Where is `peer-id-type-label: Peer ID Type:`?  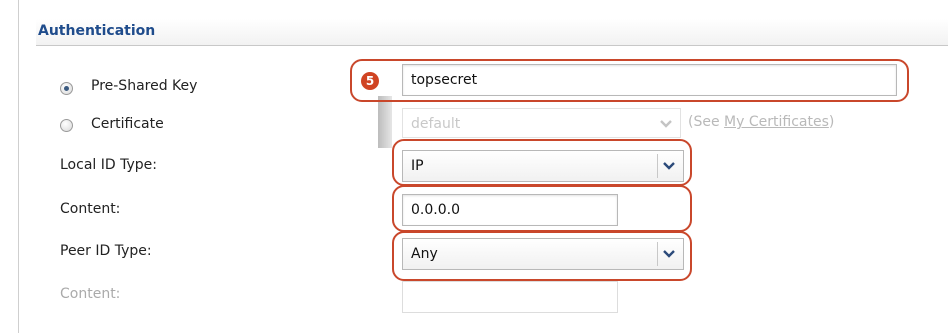
peer-id-type-label: Peer ID Type: is located at coordinates (106, 251).